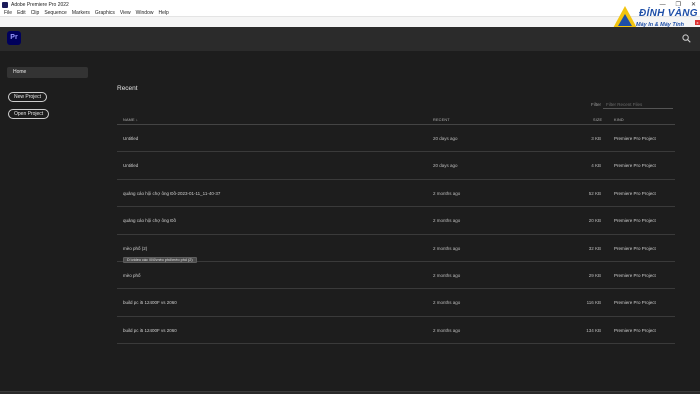  What do you see at coordinates (149, 221) in the screenshot?
I see `row-name: quảng cáo hội chợ ông Đồ` at bounding box center [149, 221].